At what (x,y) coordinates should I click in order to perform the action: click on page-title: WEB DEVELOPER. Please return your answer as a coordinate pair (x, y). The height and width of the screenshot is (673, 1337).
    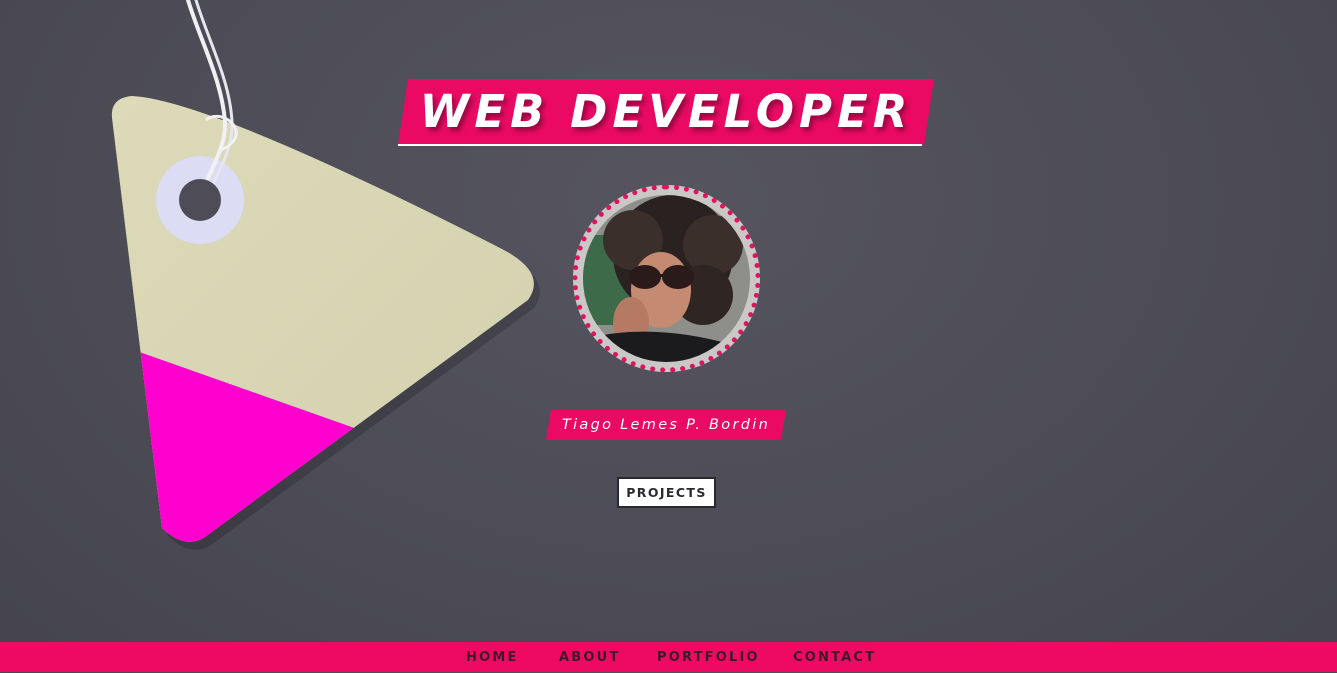
    Looking at the image, I should click on (666, 111).